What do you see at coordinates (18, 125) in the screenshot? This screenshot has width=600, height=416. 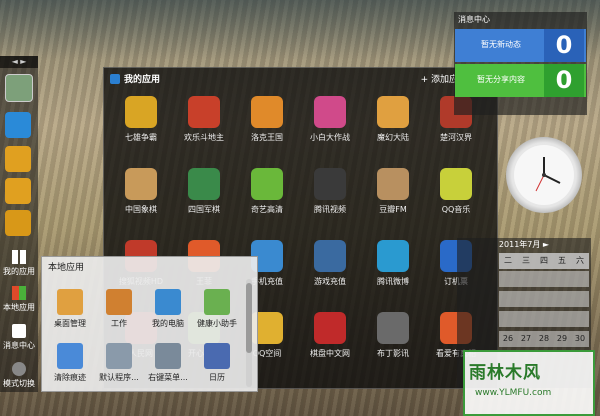 I see `qq-search-icon` at bounding box center [18, 125].